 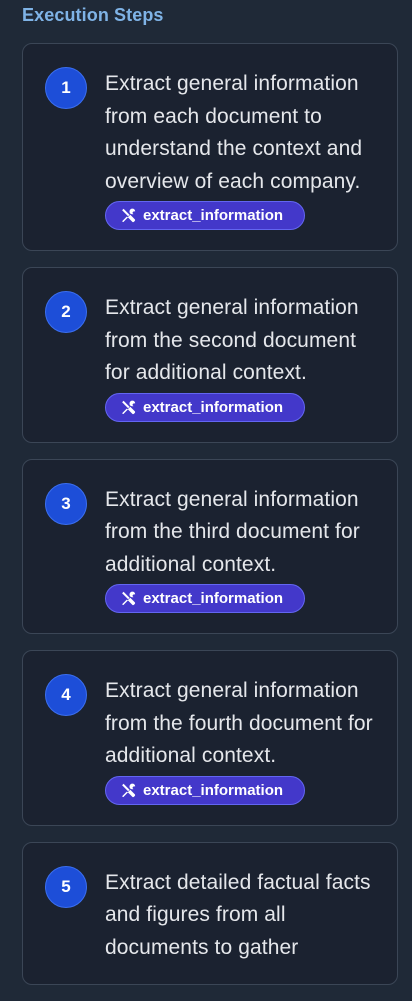 What do you see at coordinates (66, 88) in the screenshot?
I see `step-number-badge: 1` at bounding box center [66, 88].